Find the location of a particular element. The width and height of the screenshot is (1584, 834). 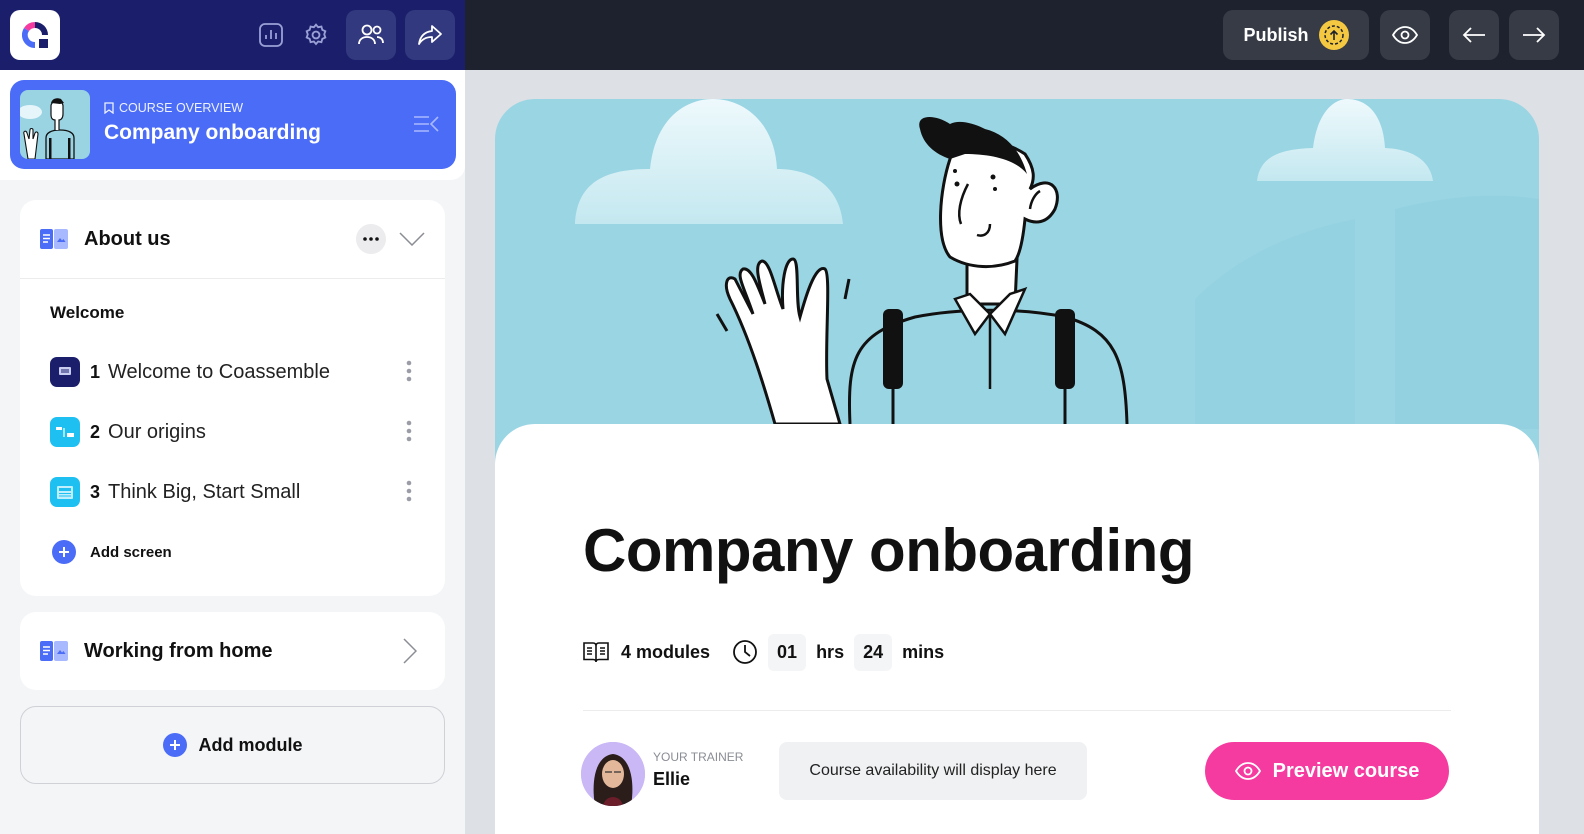

course-thumbnail is located at coordinates (55, 124).